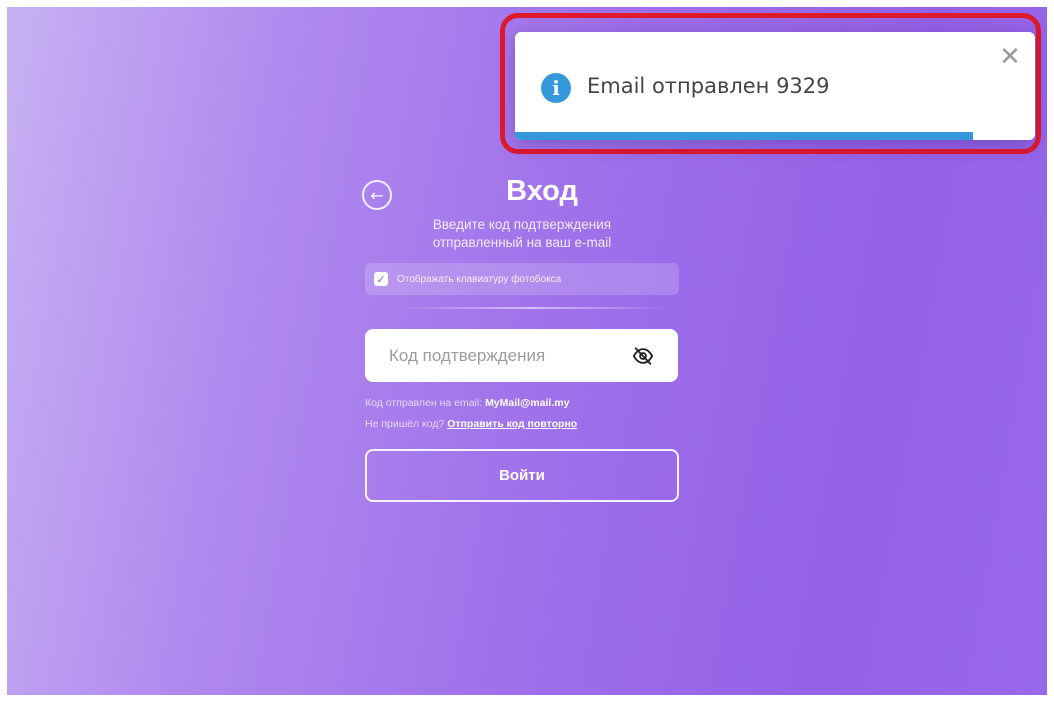 Image resolution: width=1054 pixels, height=702 pixels. What do you see at coordinates (512, 424) in the screenshot?
I see `resend-code-link: Отправить код повторно` at bounding box center [512, 424].